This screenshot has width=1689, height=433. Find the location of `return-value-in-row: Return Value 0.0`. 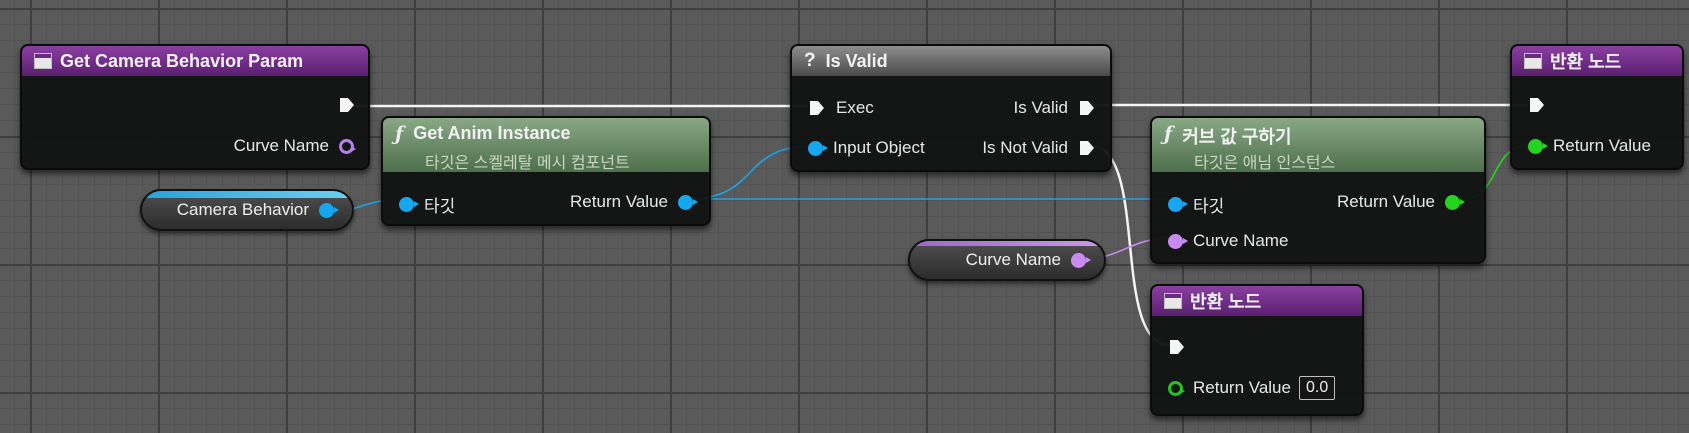

return-value-in-row: Return Value 0.0 is located at coordinates (1252, 388).